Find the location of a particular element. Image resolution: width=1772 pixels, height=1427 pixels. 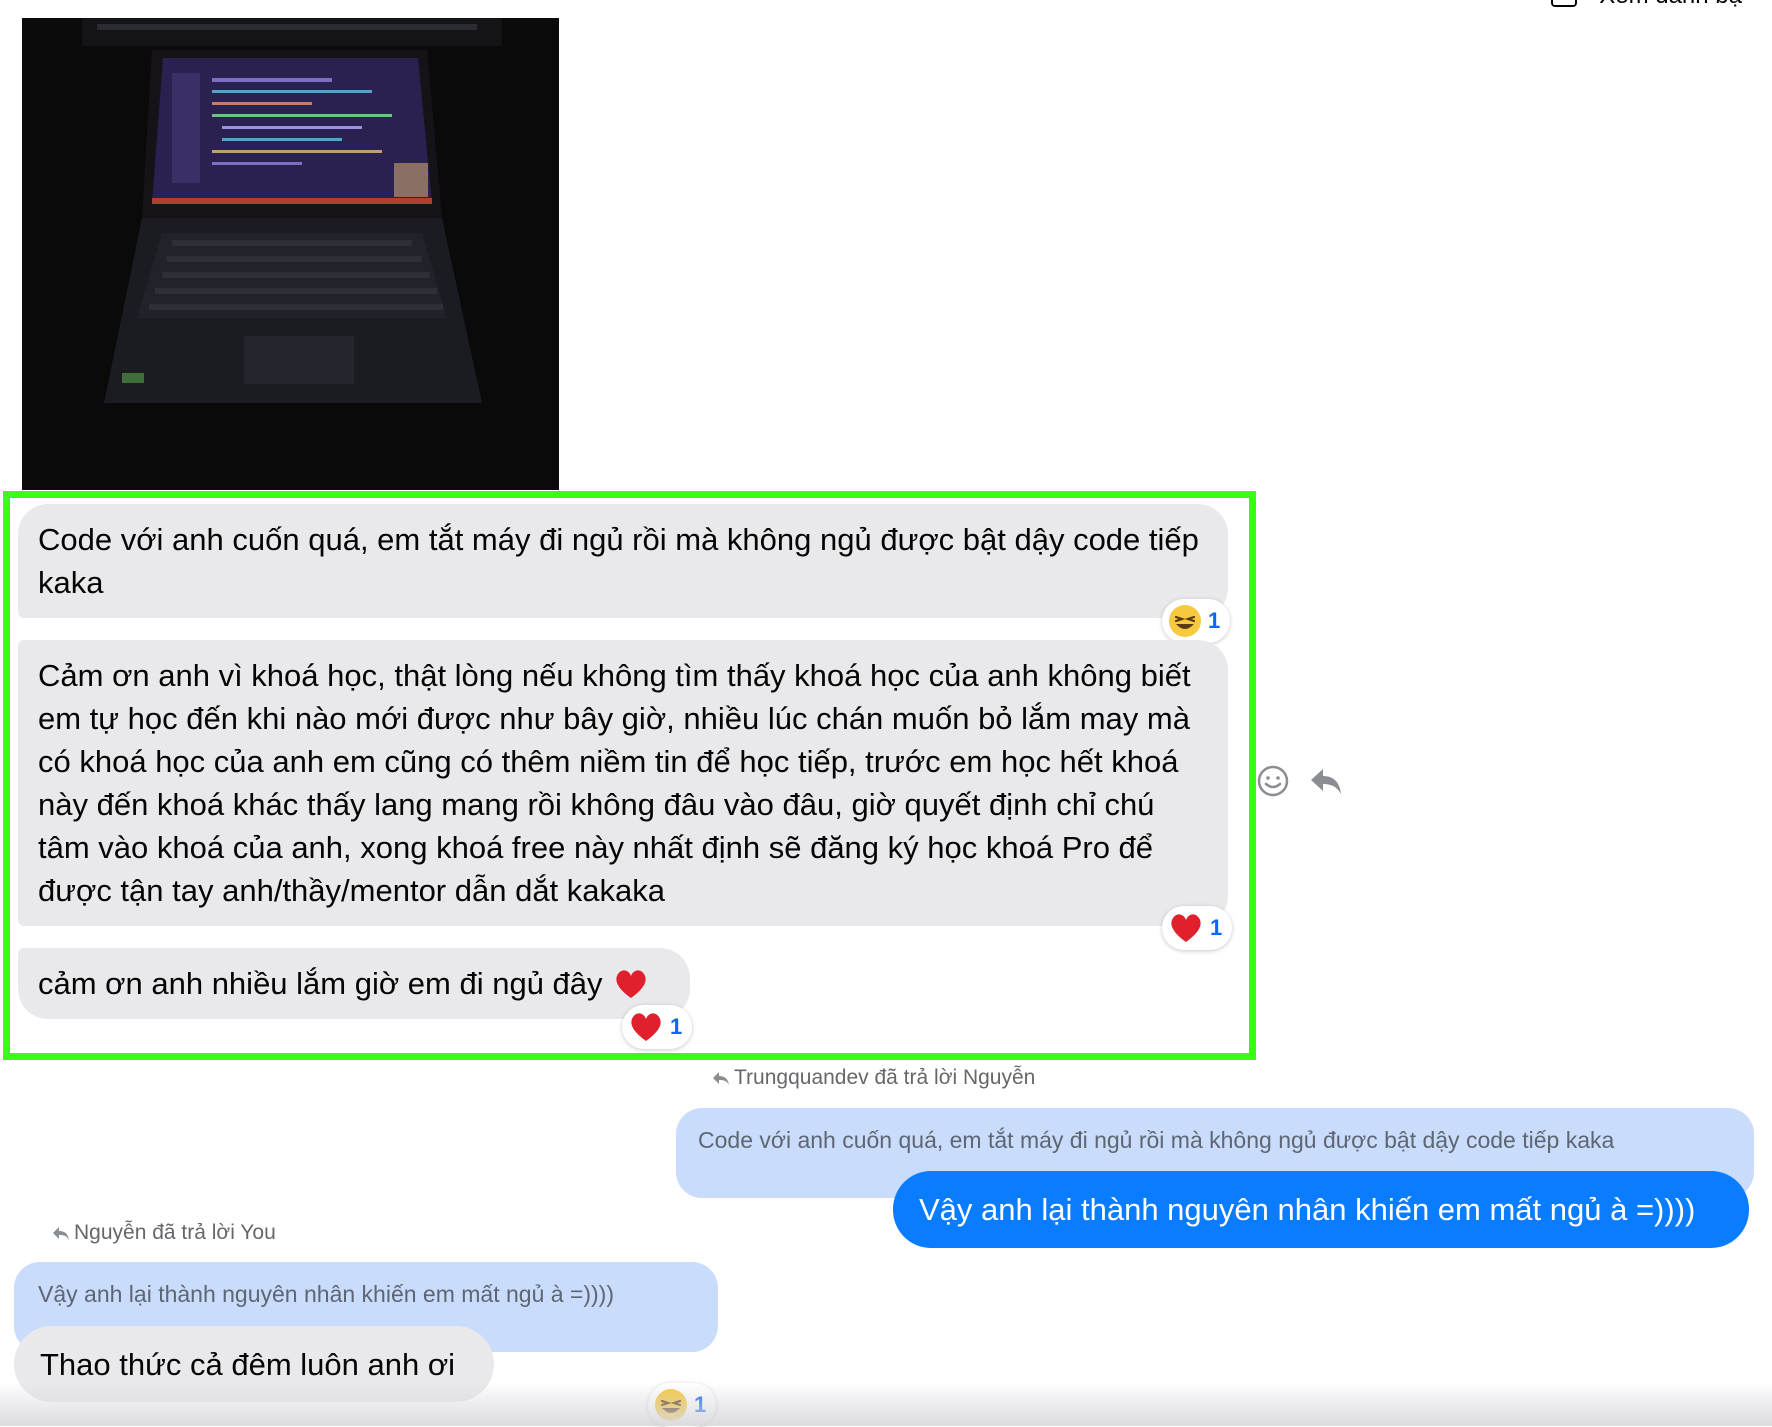

react-smiley-icon is located at coordinates (1273, 781).